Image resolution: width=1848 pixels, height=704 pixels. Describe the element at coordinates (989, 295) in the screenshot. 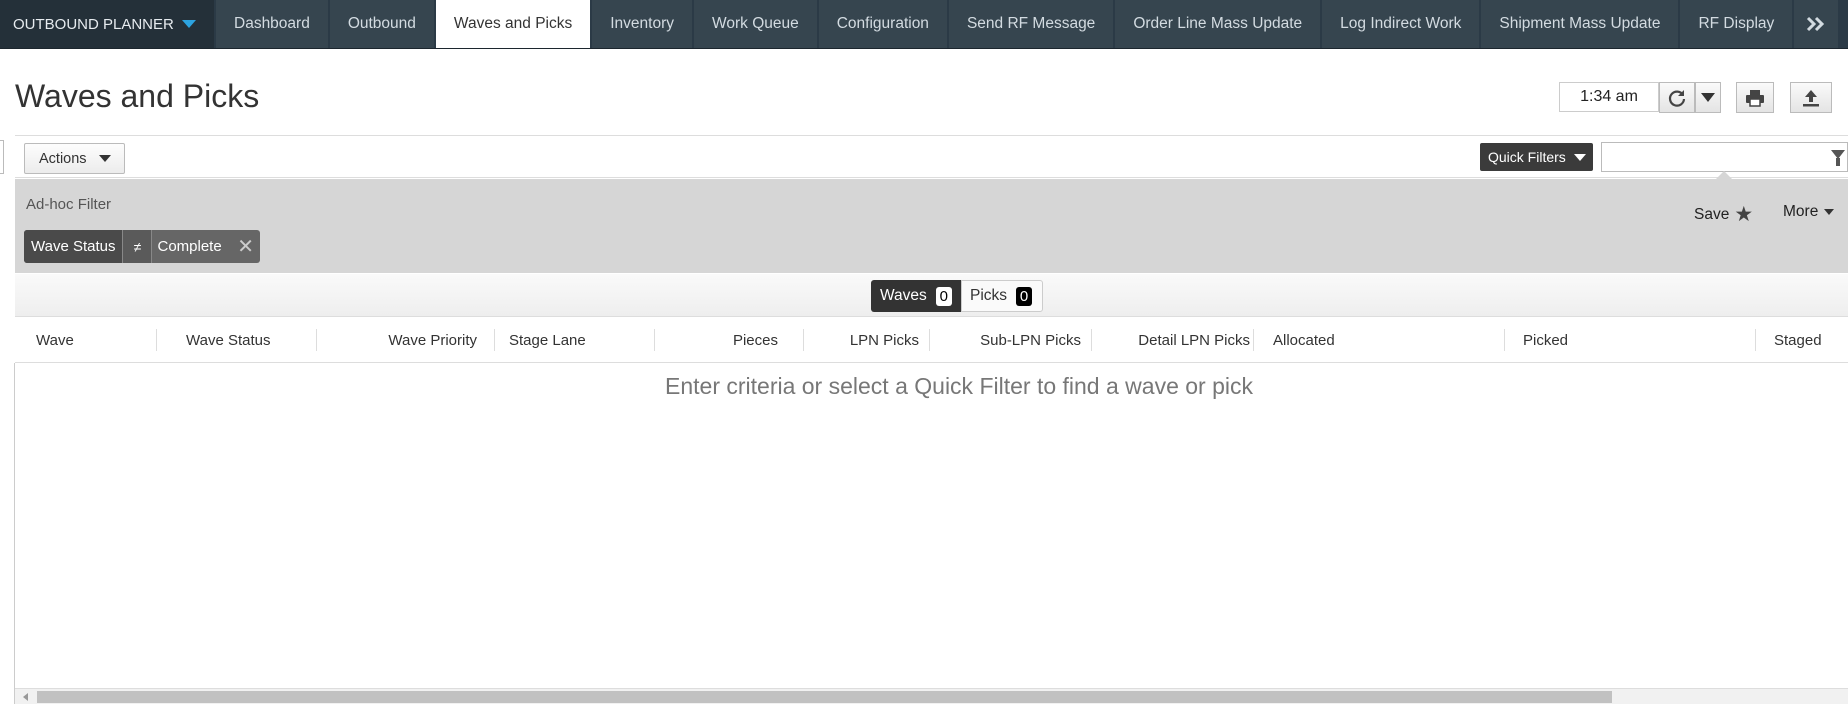

I see `picks-label: Picks` at that location.